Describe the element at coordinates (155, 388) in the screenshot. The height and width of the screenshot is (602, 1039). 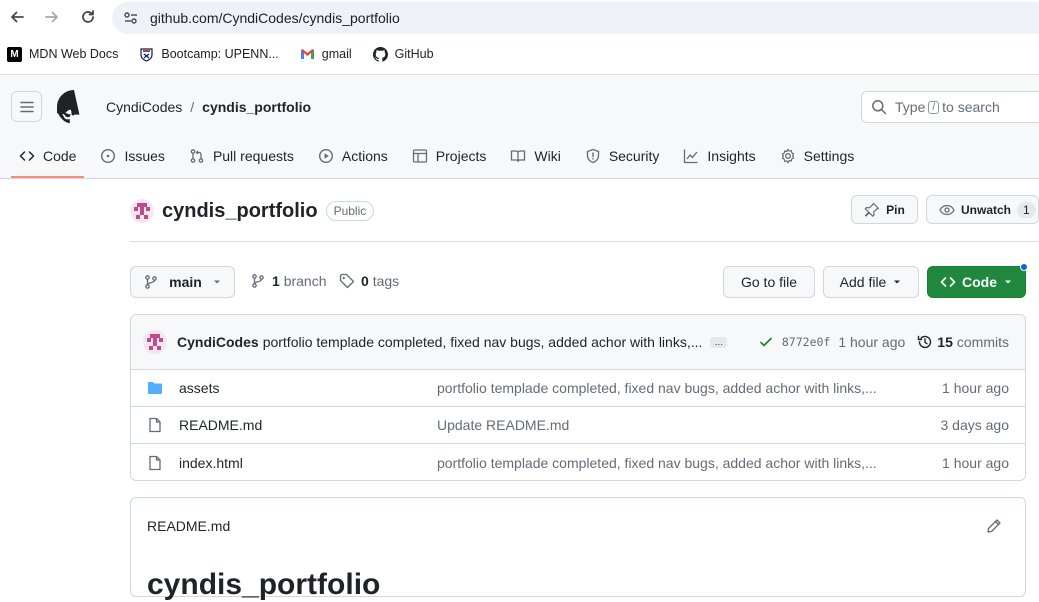
I see `folder-icon` at that location.